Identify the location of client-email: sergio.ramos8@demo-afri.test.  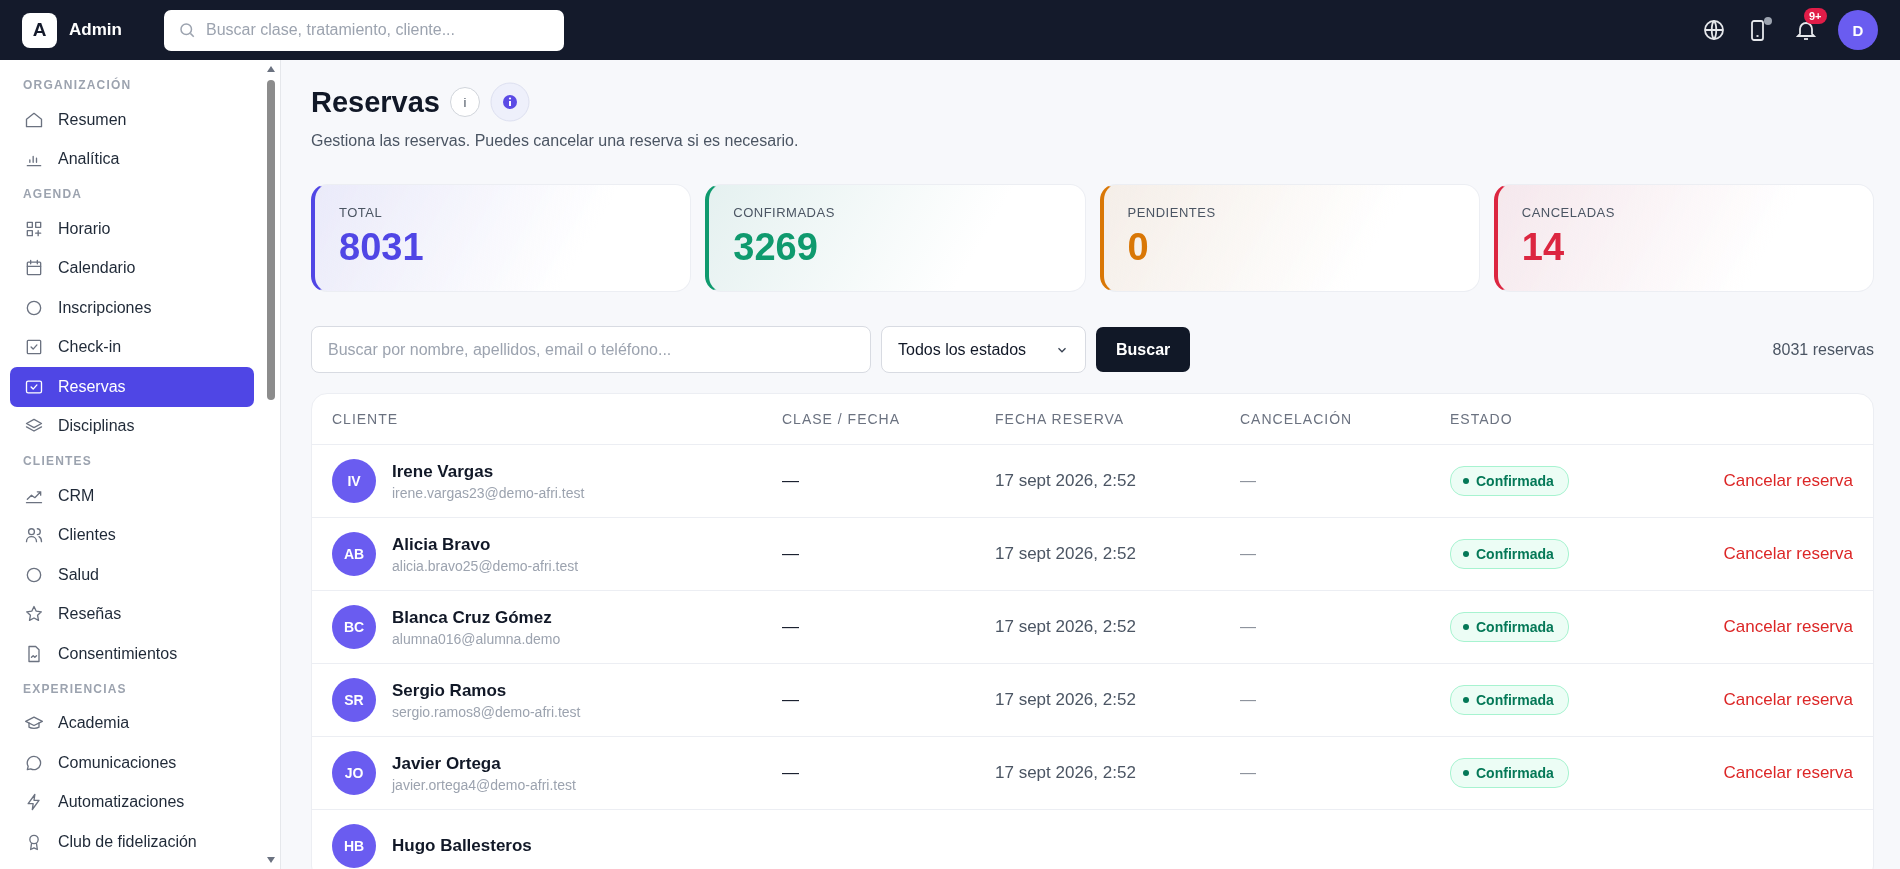
(486, 711).